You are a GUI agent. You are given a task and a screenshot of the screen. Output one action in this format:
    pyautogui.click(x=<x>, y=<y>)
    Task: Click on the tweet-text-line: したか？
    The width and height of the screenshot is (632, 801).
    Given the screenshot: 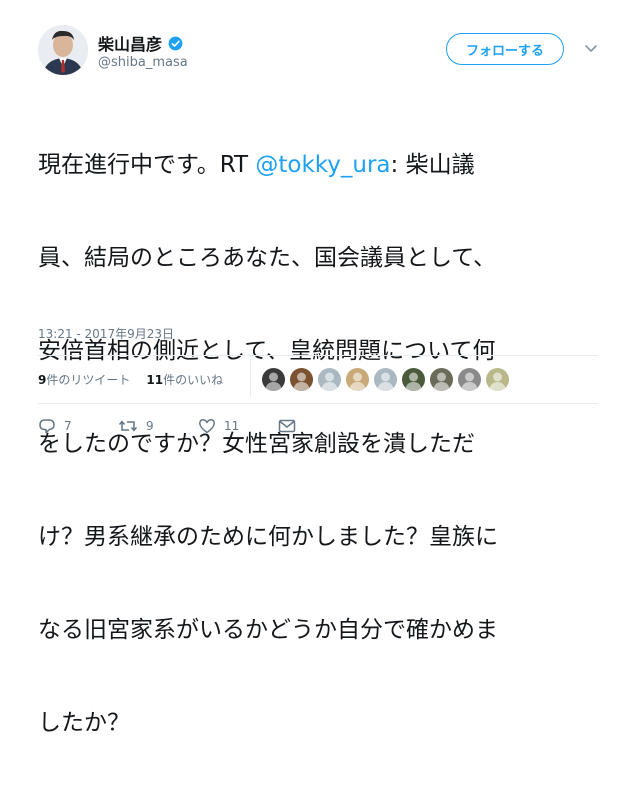 What is the action you would take?
    pyautogui.click(x=84, y=723)
    